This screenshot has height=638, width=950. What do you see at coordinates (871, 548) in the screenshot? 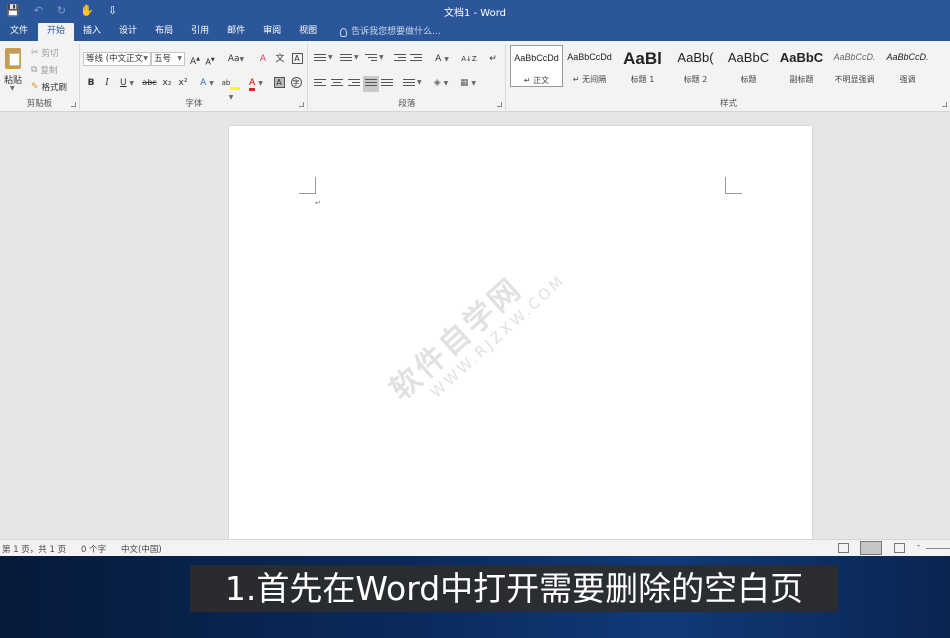
I see `print-layout-icon` at bounding box center [871, 548].